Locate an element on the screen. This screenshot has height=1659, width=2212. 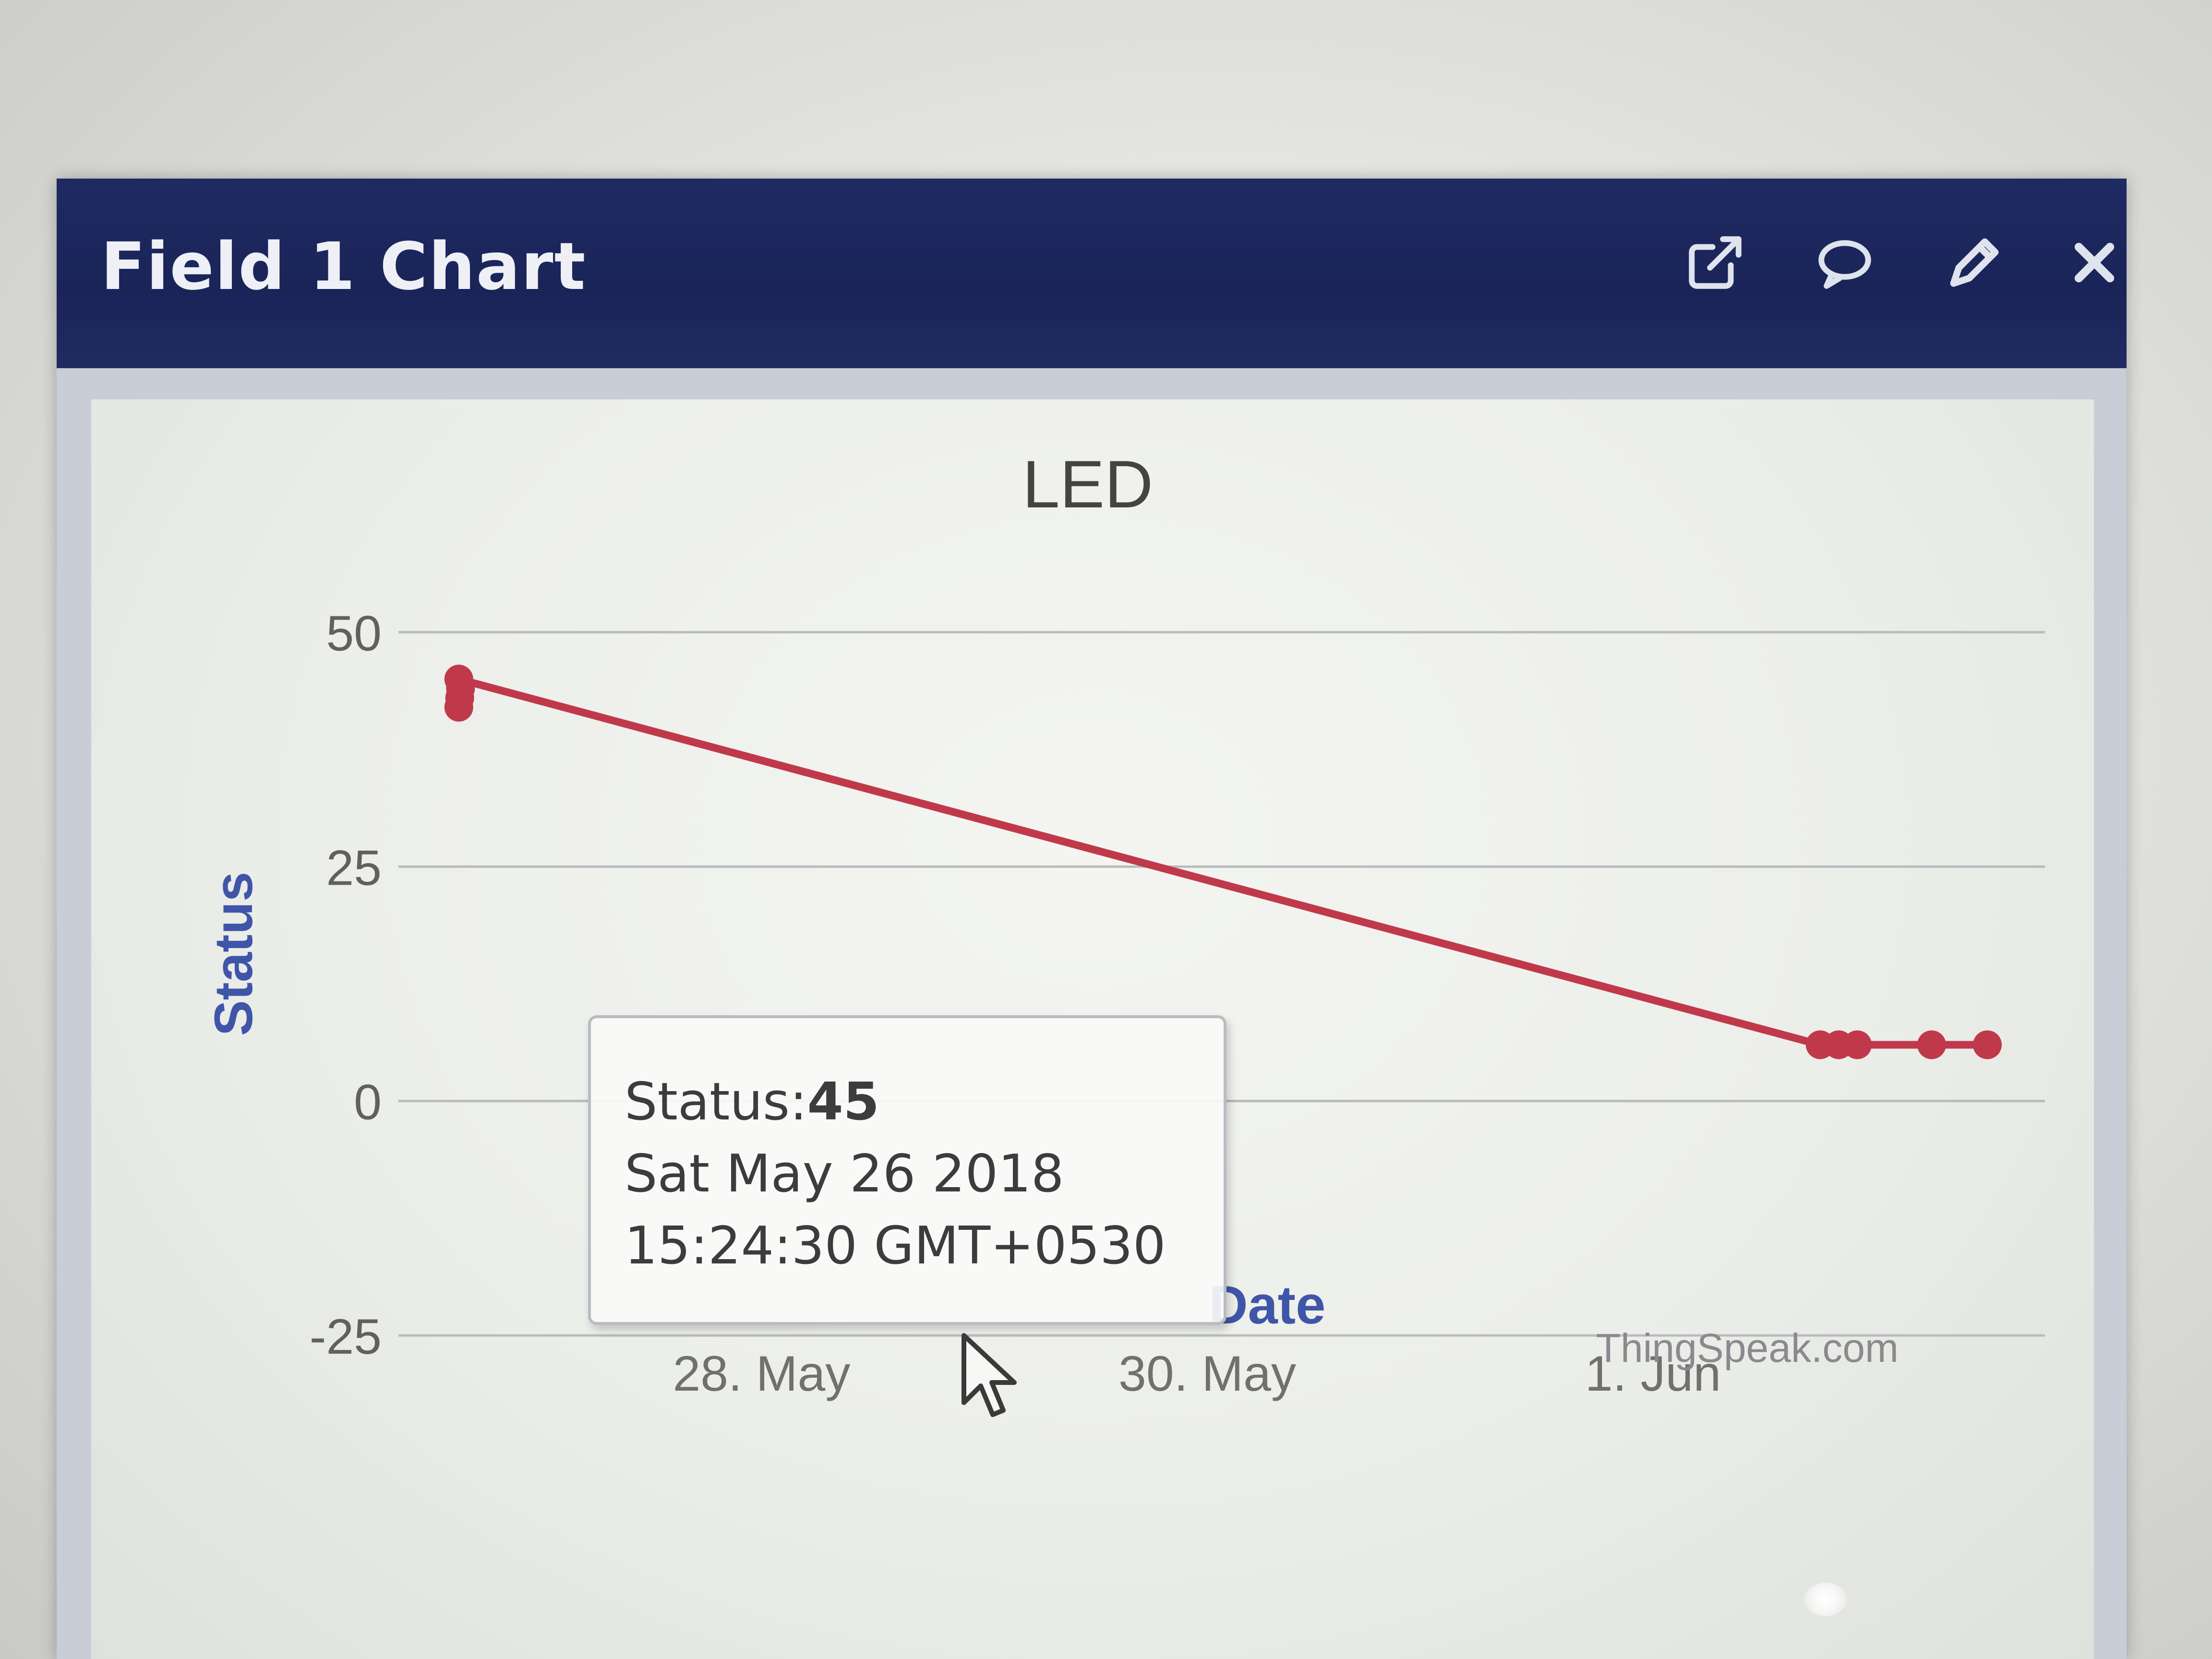
window-title: Field 1 Chart is located at coordinates (344, 267).